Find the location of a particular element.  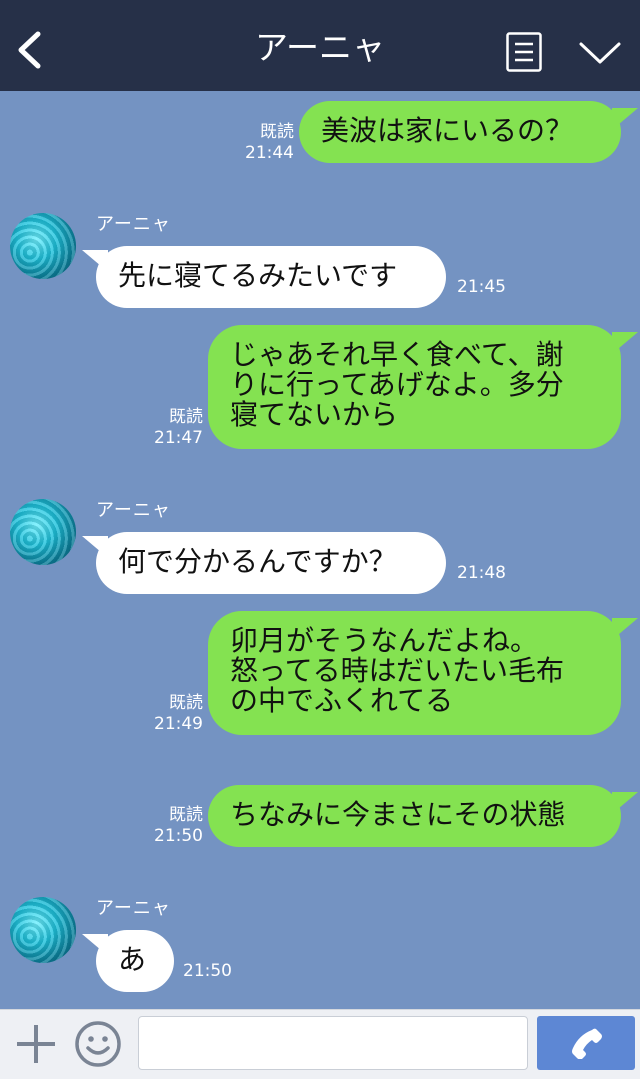

message-meta: 既読 21:49 is located at coordinates (174, 714).